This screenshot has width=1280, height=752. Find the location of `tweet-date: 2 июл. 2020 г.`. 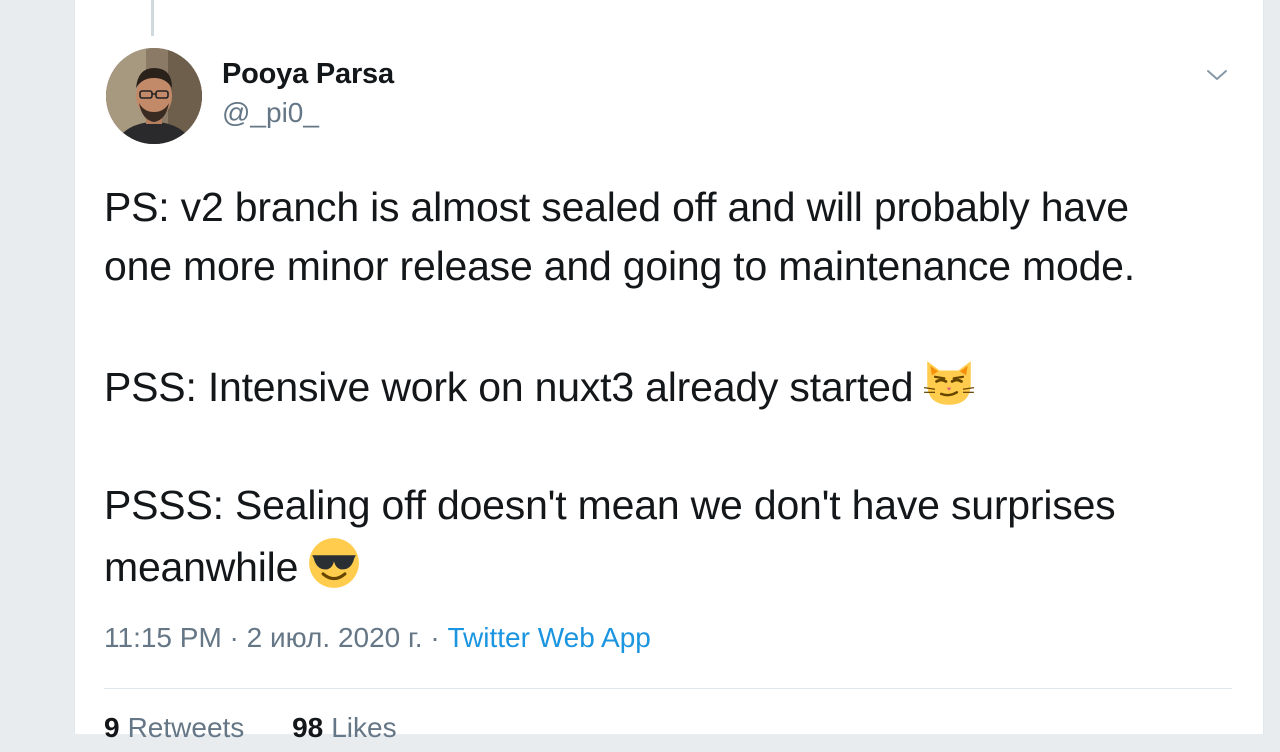

tweet-date: 2 июл. 2020 г. is located at coordinates (335, 637).